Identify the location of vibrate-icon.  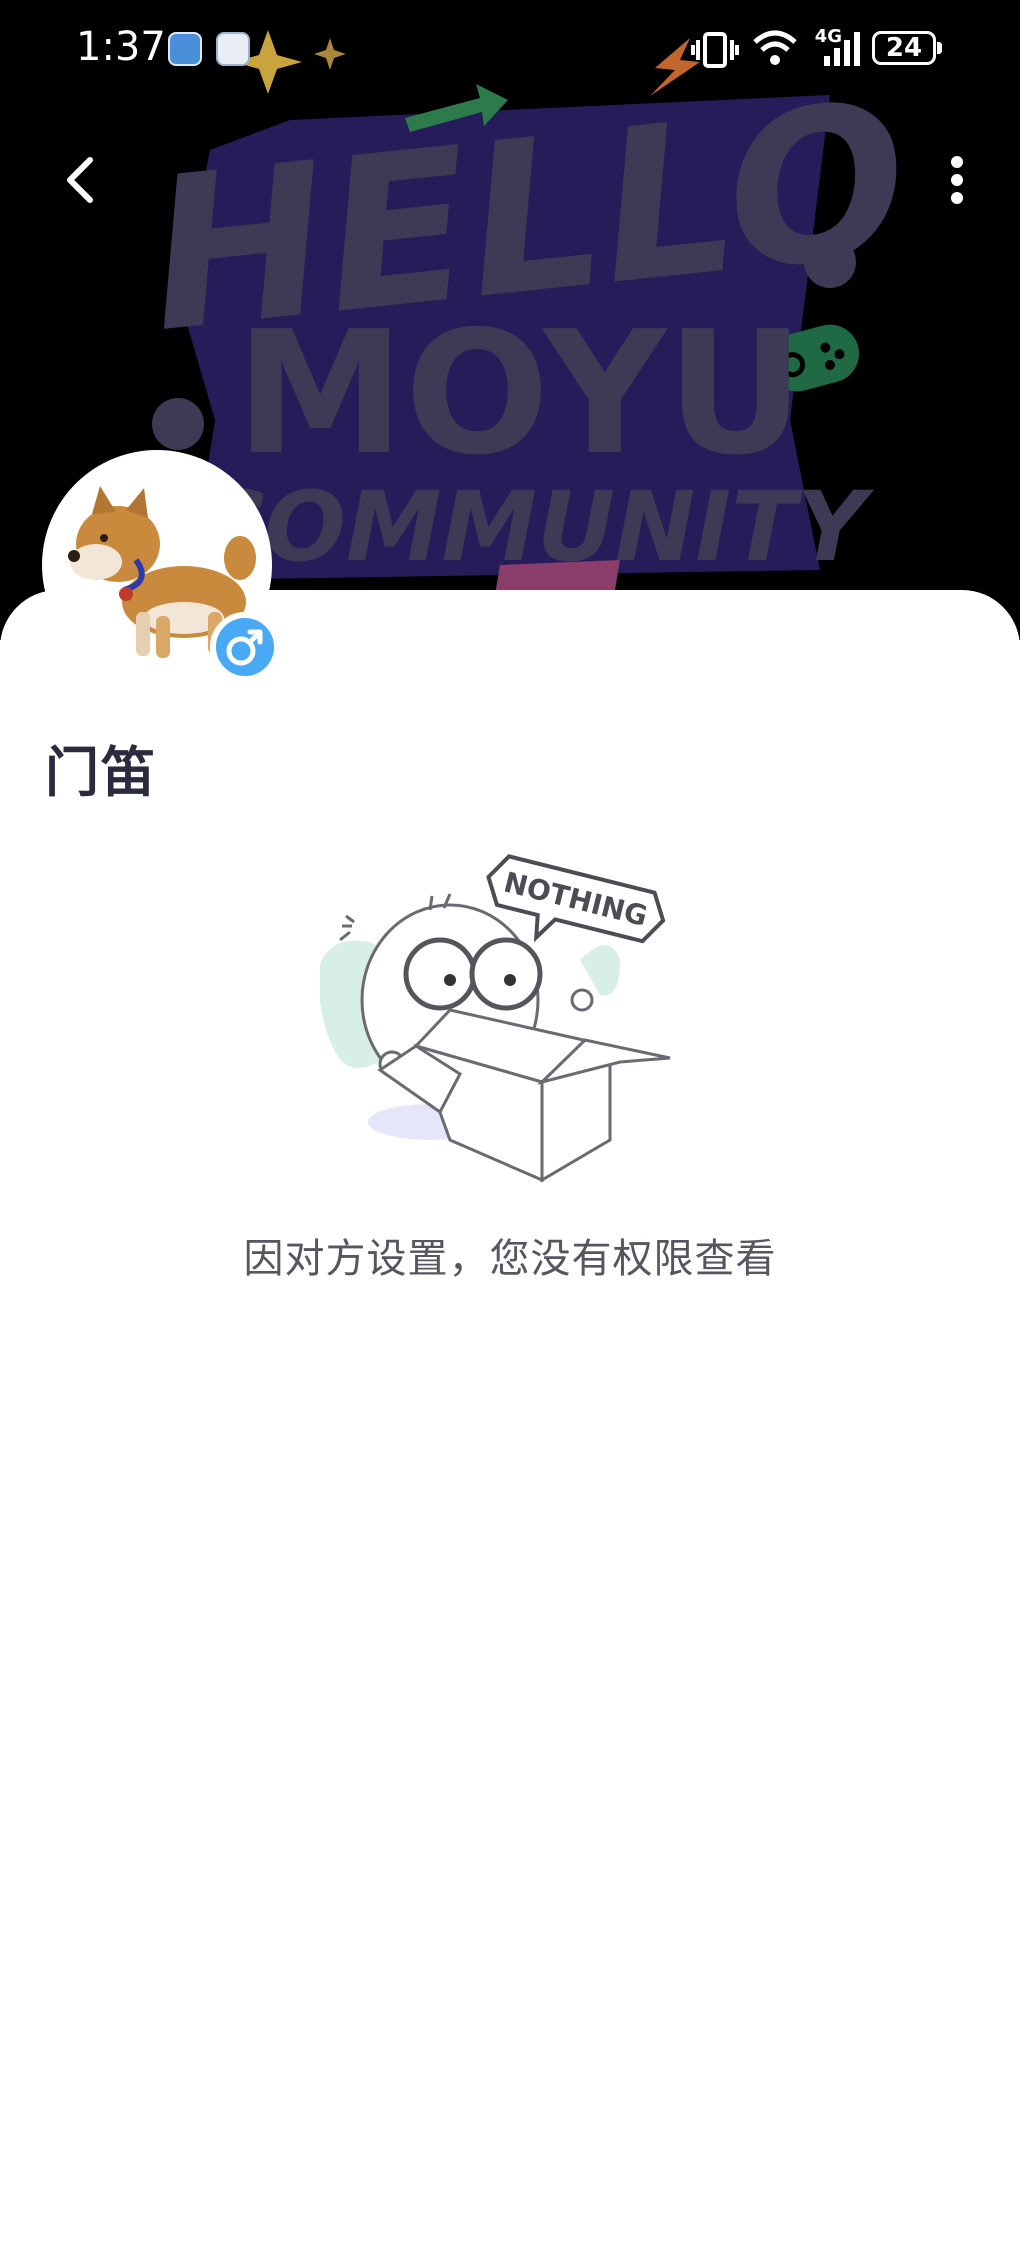
(715, 50).